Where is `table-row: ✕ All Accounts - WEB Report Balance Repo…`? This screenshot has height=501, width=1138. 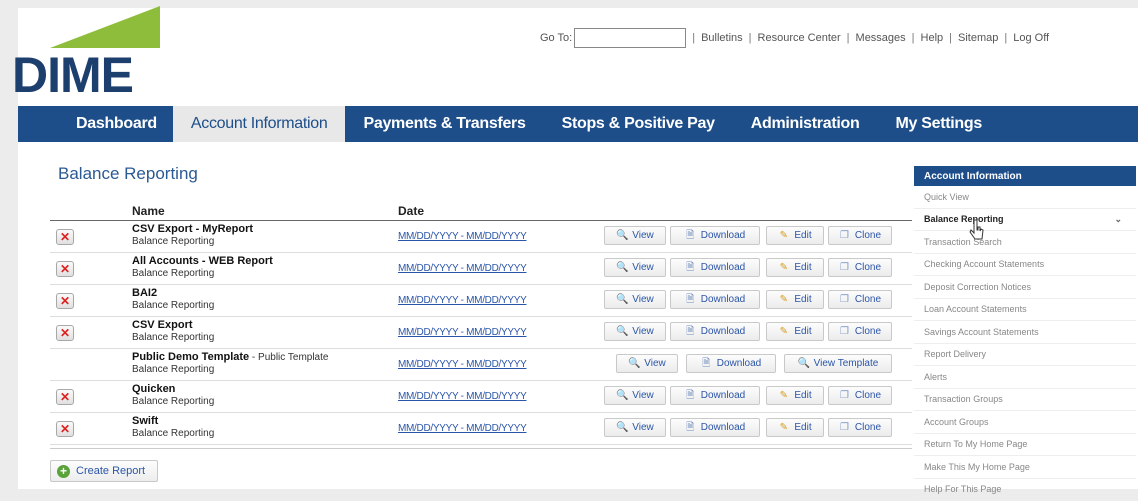 table-row: ✕ All Accounts - WEB Report Balance Repo… is located at coordinates (481, 269).